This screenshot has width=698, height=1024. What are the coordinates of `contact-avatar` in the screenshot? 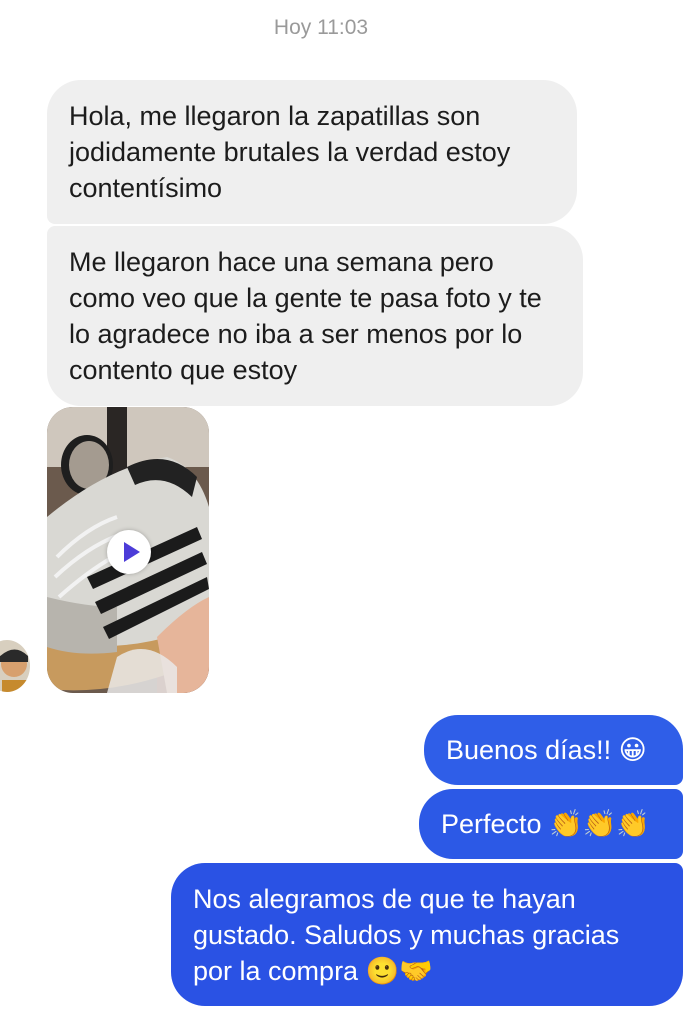 It's located at (15, 666).